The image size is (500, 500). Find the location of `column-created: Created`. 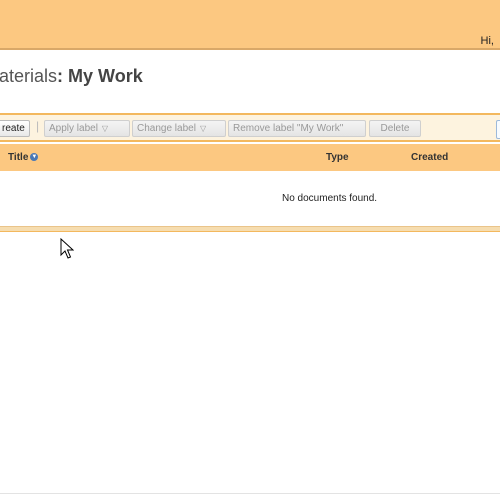

column-created: Created is located at coordinates (429, 157).